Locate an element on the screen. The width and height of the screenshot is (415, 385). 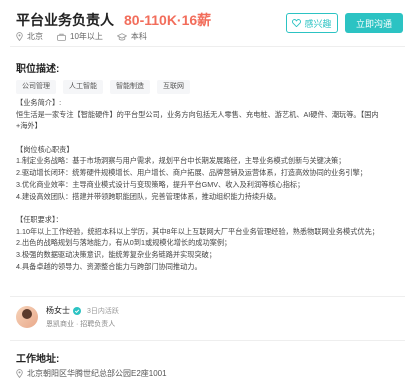
interest-button: 感兴趣 is located at coordinates (312, 23).